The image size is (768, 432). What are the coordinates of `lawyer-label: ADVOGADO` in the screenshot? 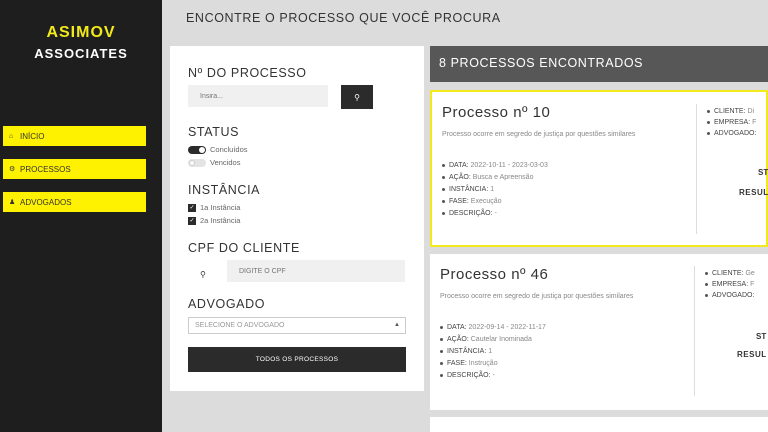 It's located at (227, 304).